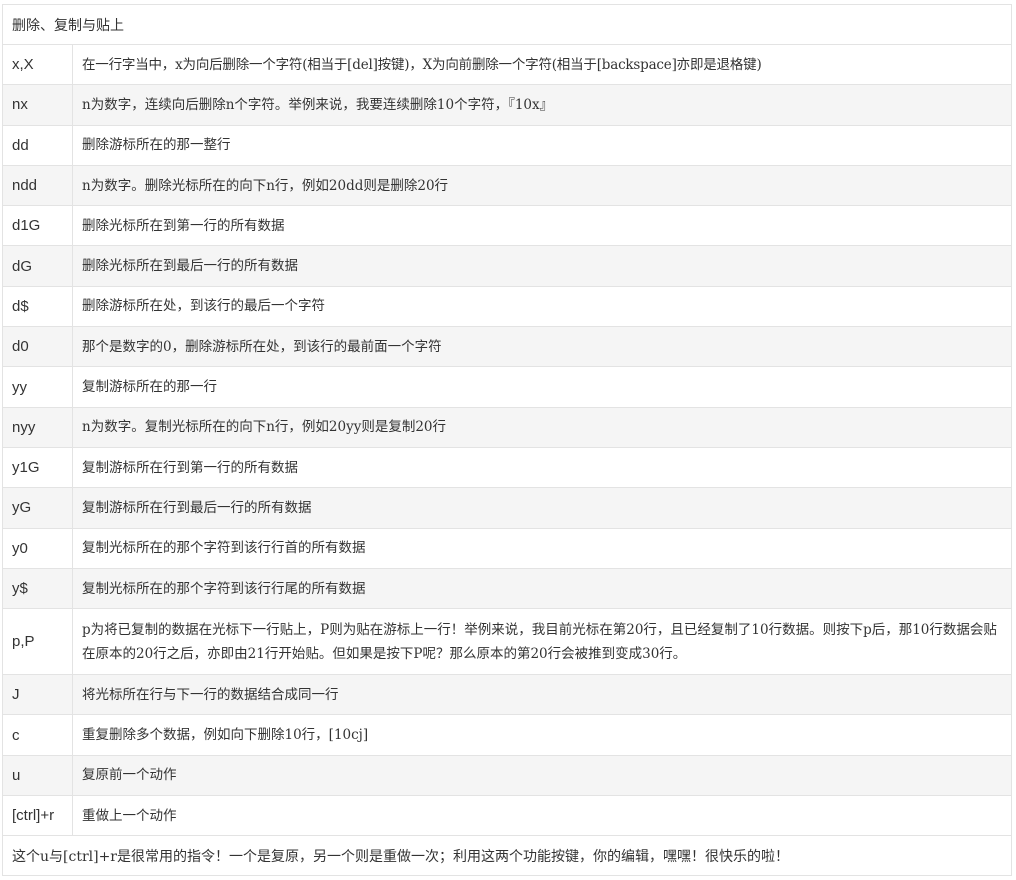 The image size is (1016, 880). Describe the element at coordinates (37, 642) in the screenshot. I see `command-cell: p,P` at that location.